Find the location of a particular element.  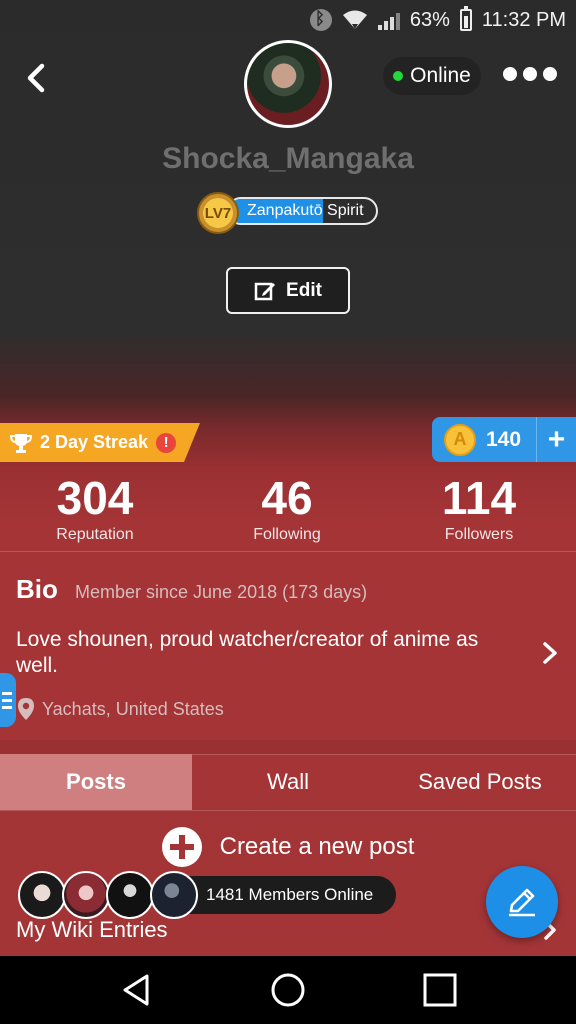

online-dot-icon is located at coordinates (398, 76).